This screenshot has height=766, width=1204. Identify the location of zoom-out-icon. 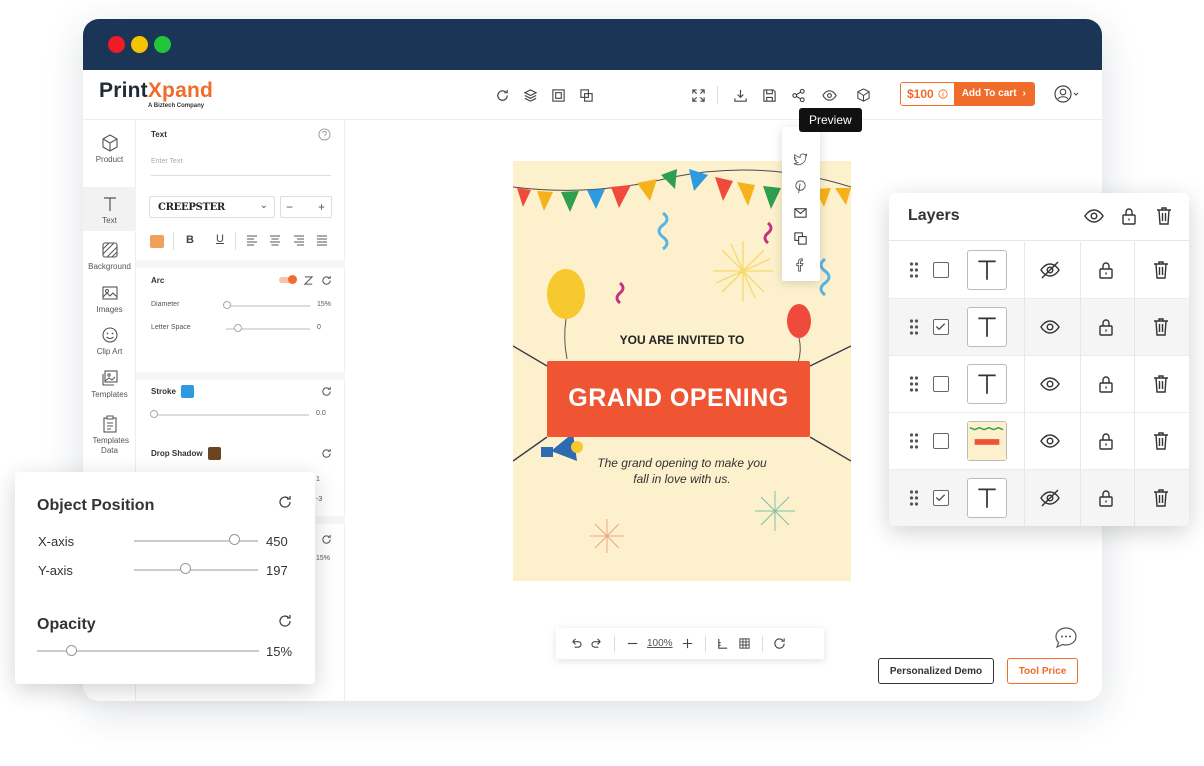
(632, 644).